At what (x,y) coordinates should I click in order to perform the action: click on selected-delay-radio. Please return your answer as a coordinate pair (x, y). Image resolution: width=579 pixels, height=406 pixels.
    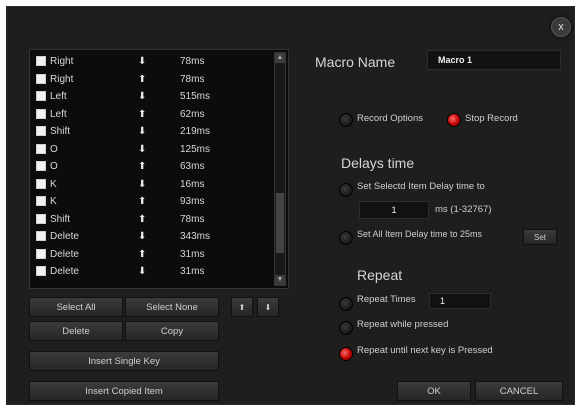
    Looking at the image, I should click on (346, 190).